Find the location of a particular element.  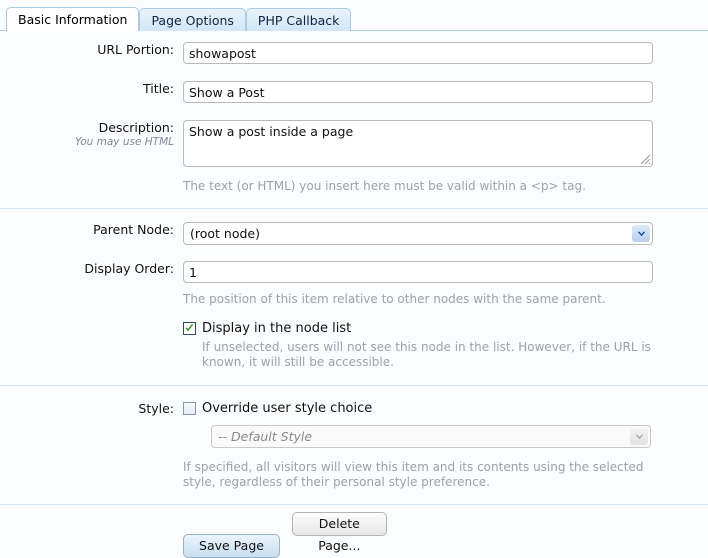

url-portion-input is located at coordinates (418, 53).